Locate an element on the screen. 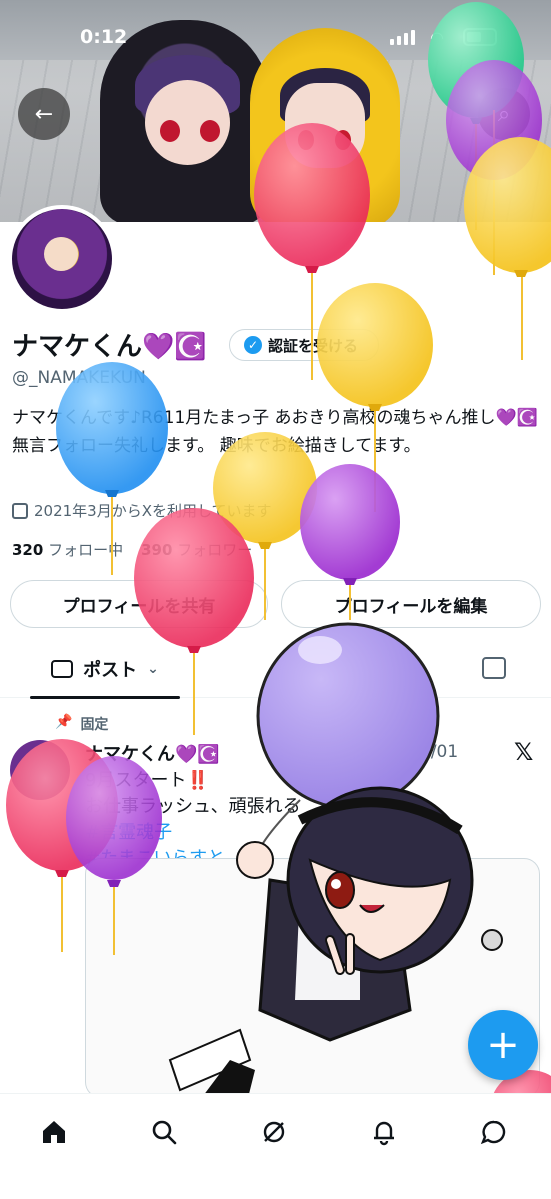  nav-grok is located at coordinates (274, 1132).